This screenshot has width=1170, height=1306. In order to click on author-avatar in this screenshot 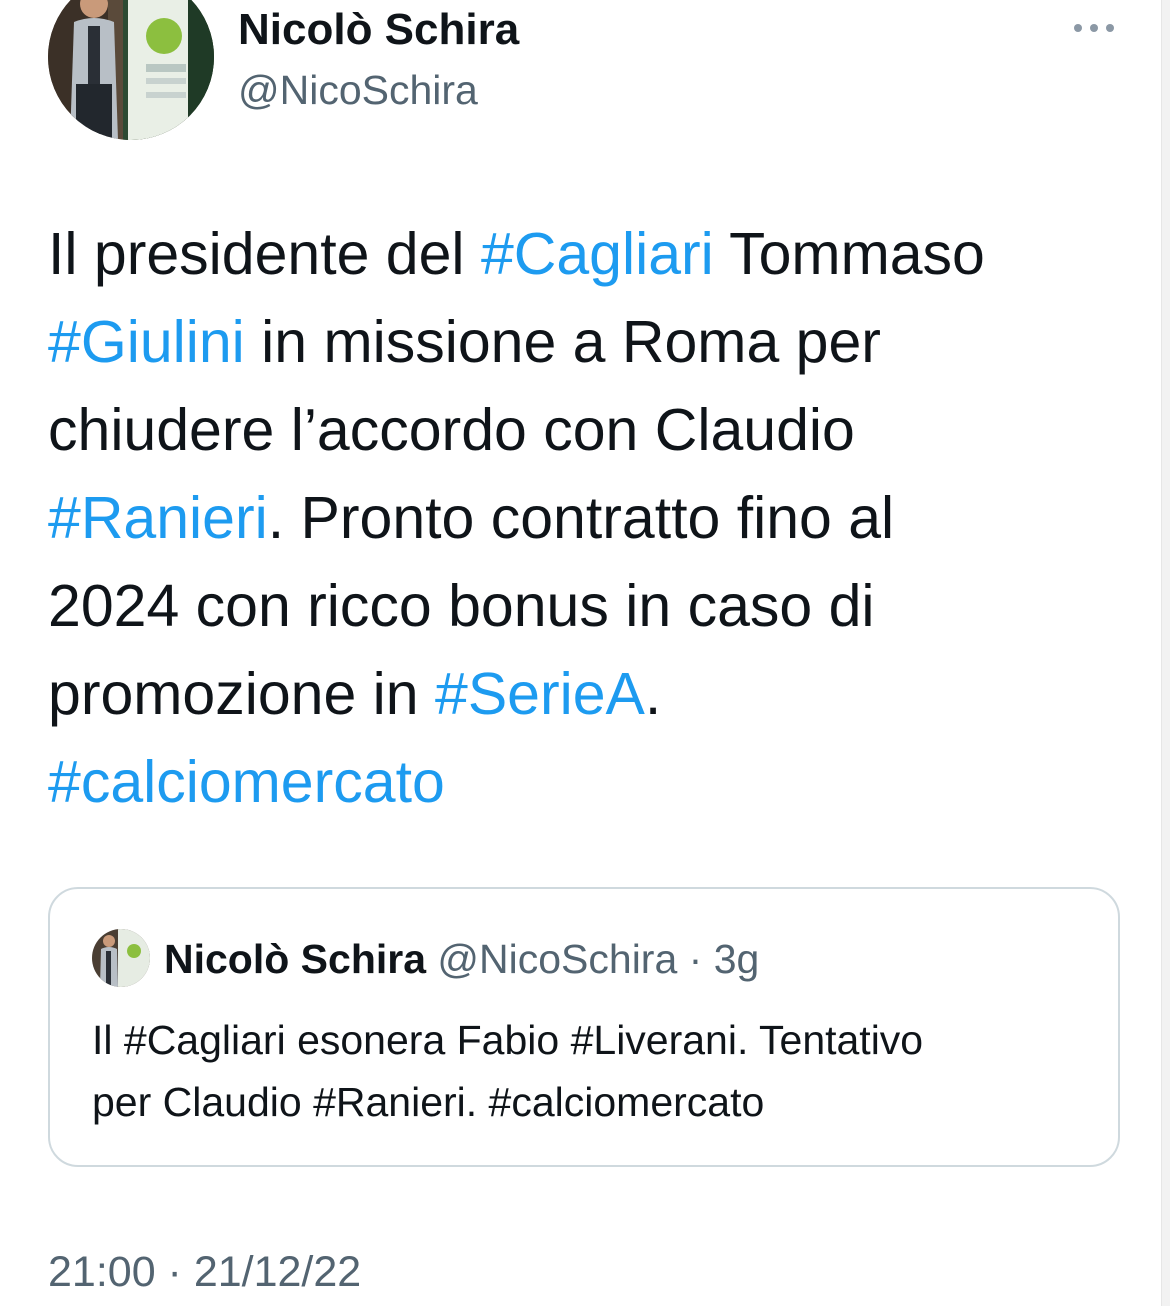, I will do `click(131, 70)`.